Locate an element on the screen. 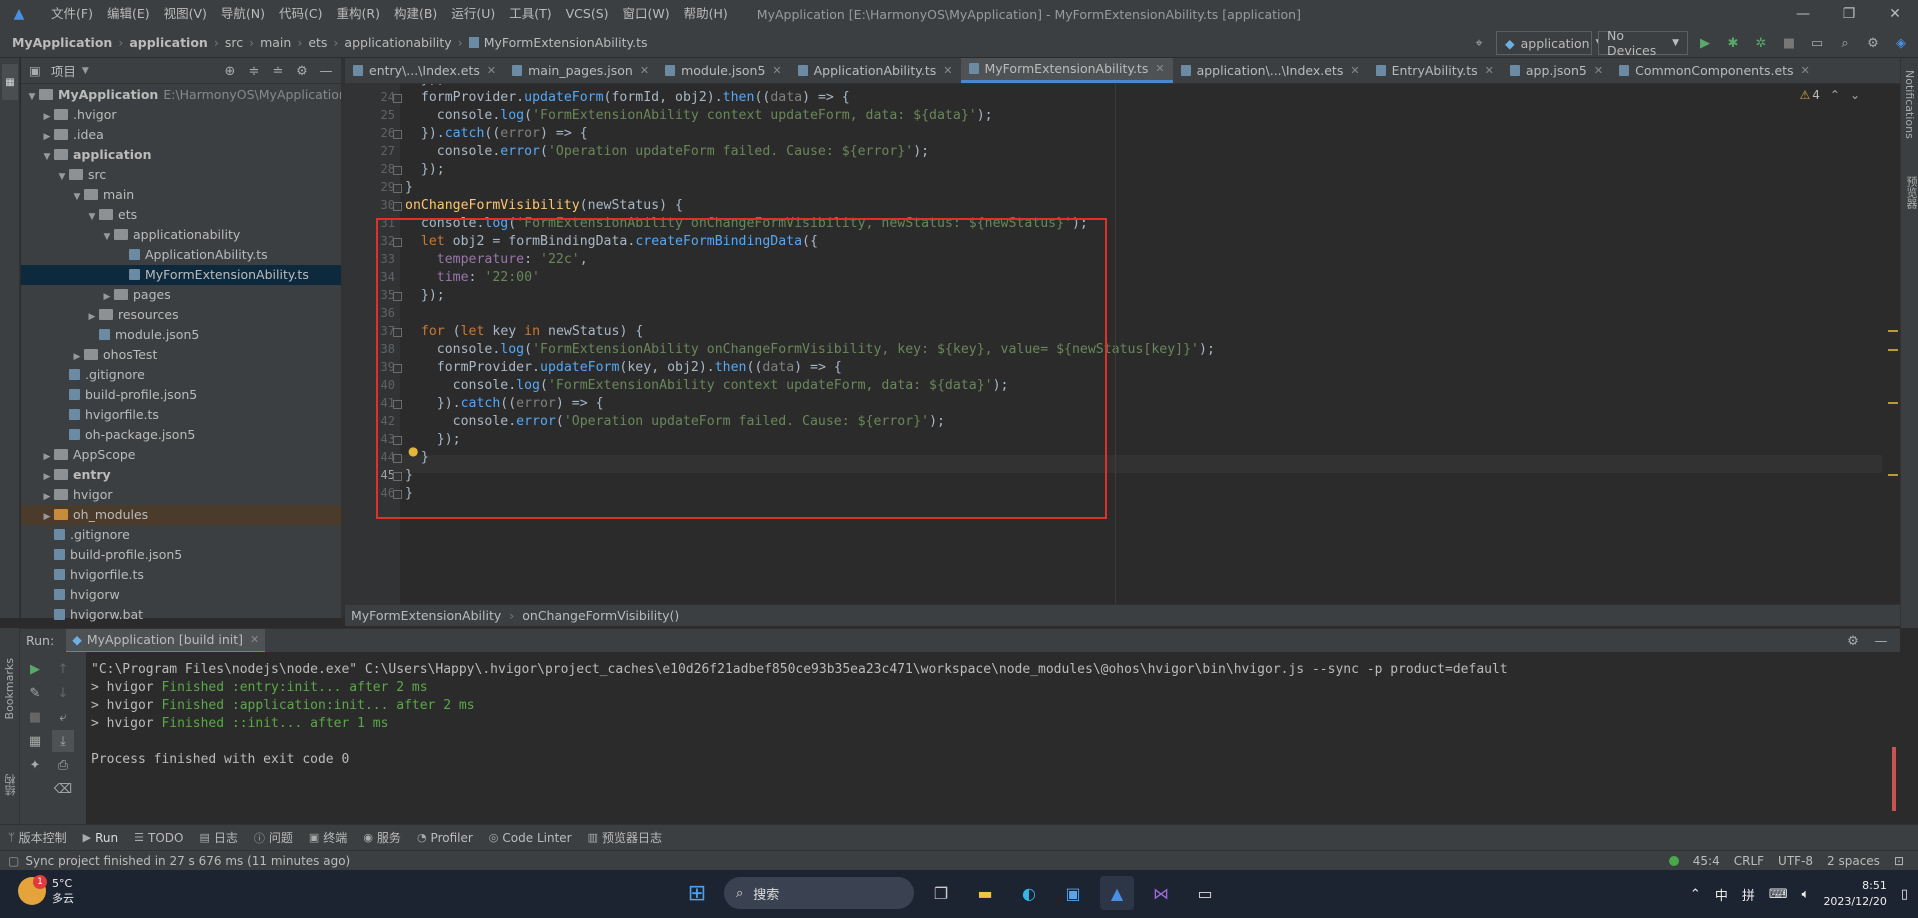 This screenshot has width=1918, height=918. tool-window-button: ▣ 终端 is located at coordinates (328, 837).